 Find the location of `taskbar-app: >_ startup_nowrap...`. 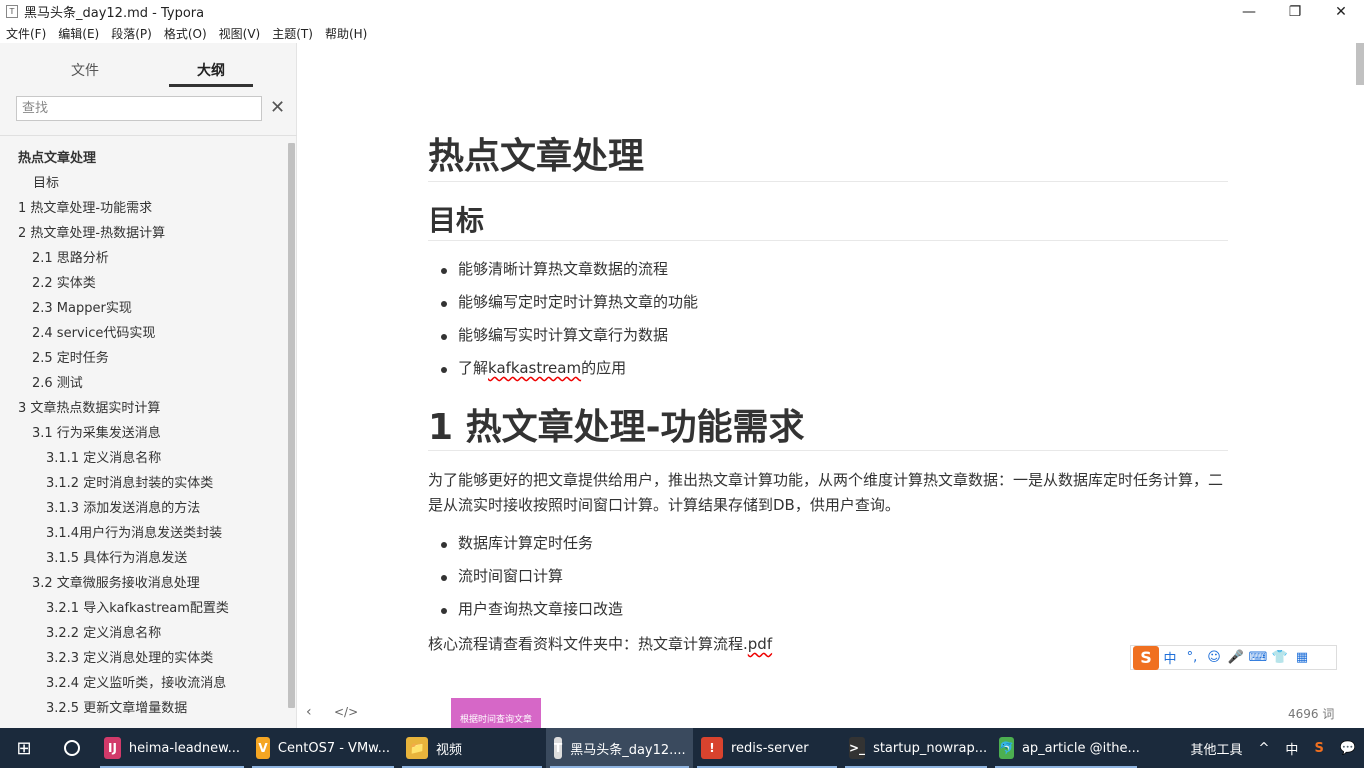

taskbar-app: >_ startup_nowrap... is located at coordinates (916, 748).